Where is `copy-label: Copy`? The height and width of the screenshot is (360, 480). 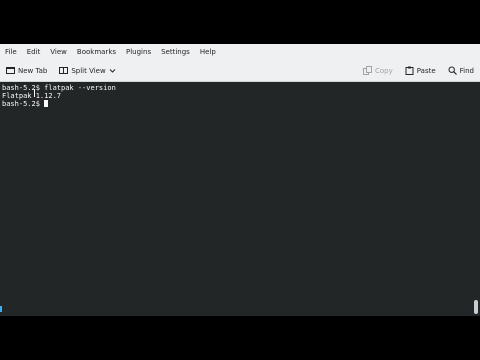
copy-label: Copy is located at coordinates (383, 70).